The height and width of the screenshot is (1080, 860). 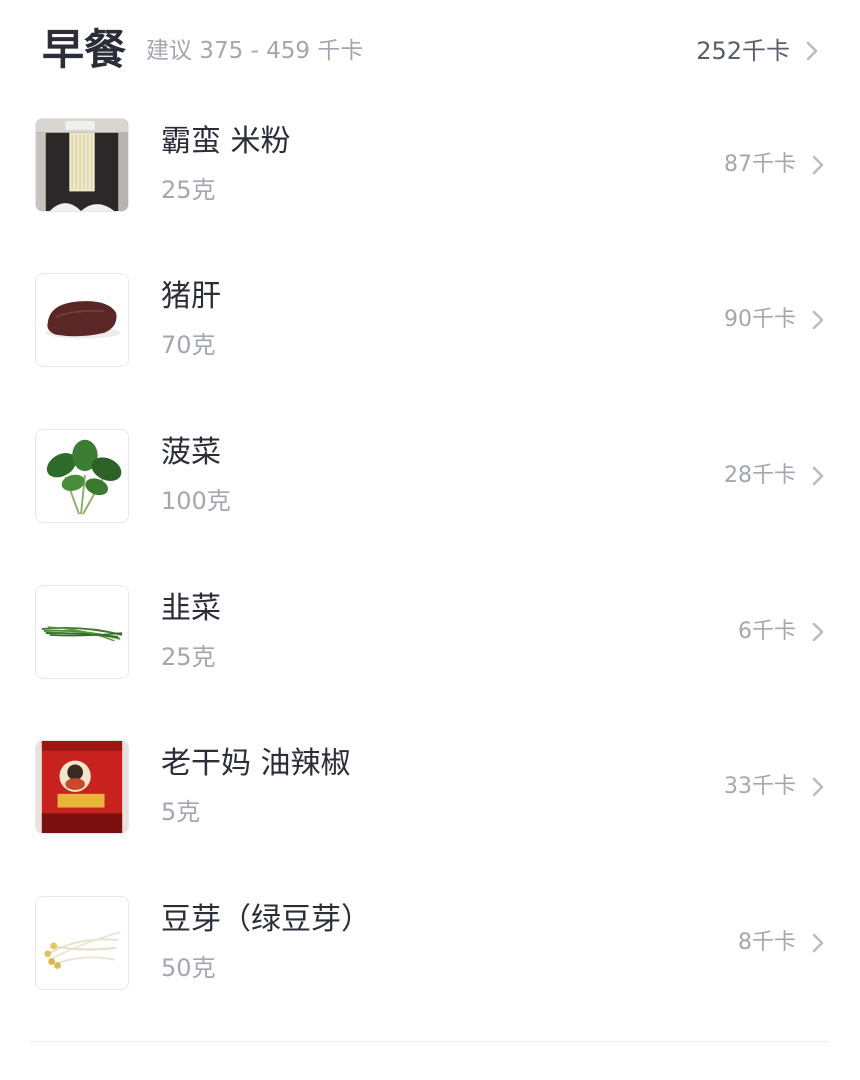 What do you see at coordinates (429, 1041) in the screenshot?
I see `bottom-divider` at bounding box center [429, 1041].